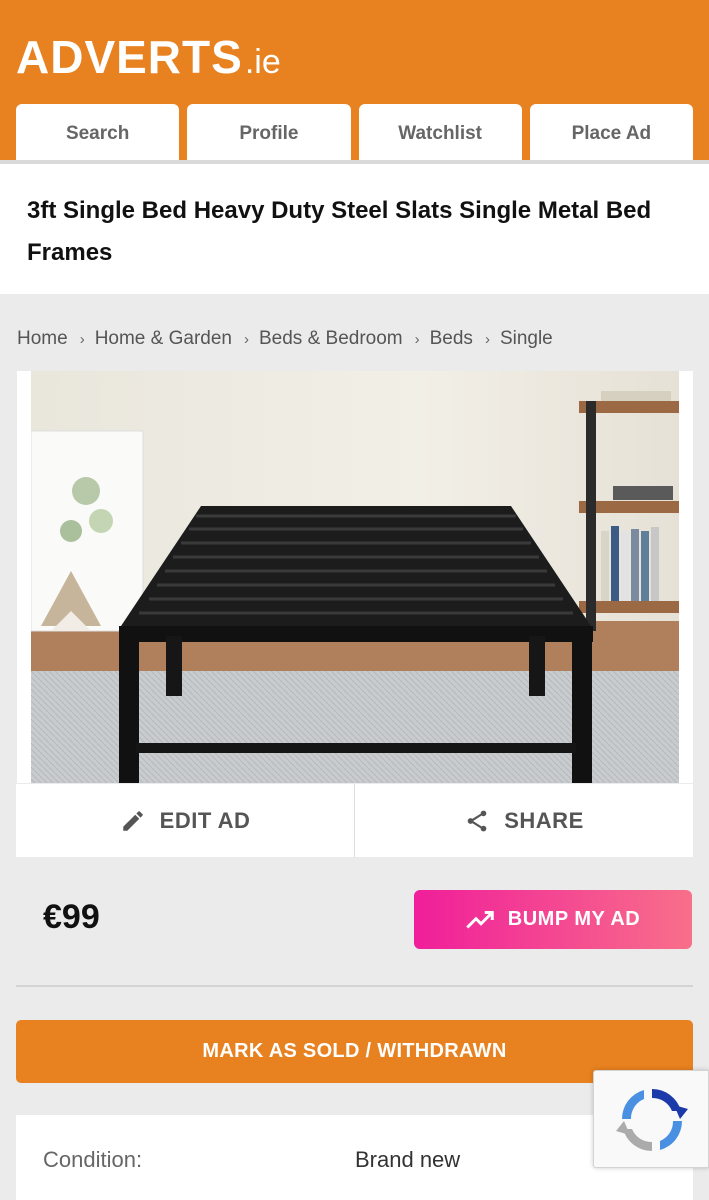  What do you see at coordinates (354, 1157) in the screenshot?
I see `ad-details-panel: Condition: Brand new` at bounding box center [354, 1157].